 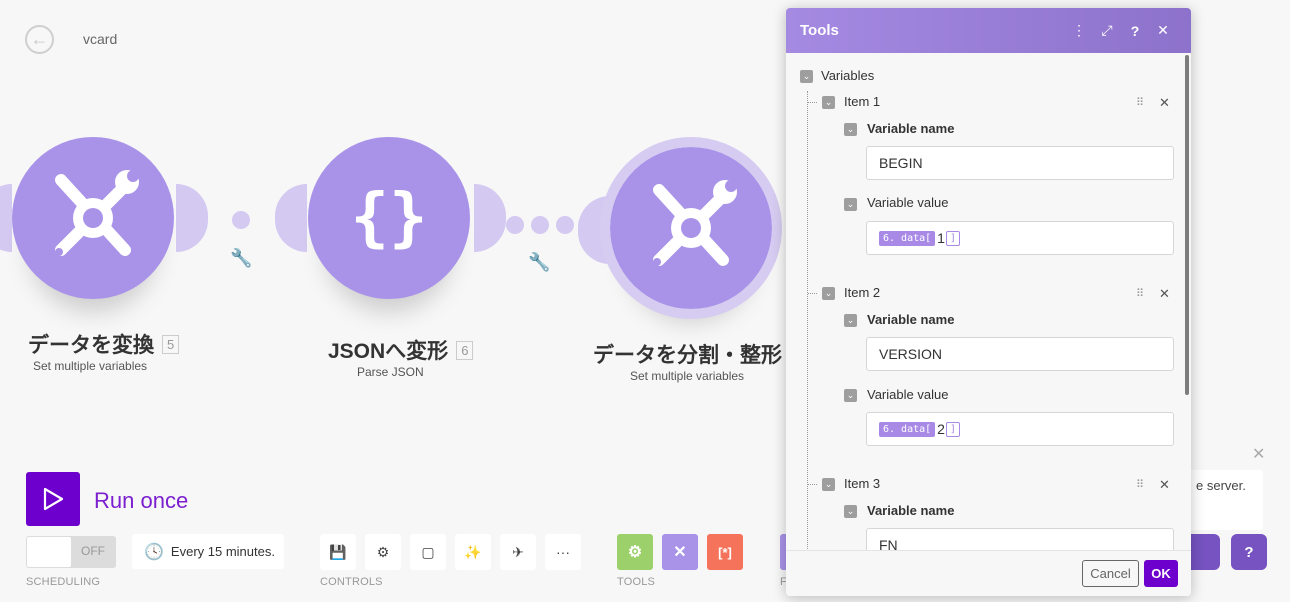 I want to click on help-button: ?, so click(x=1249, y=552).